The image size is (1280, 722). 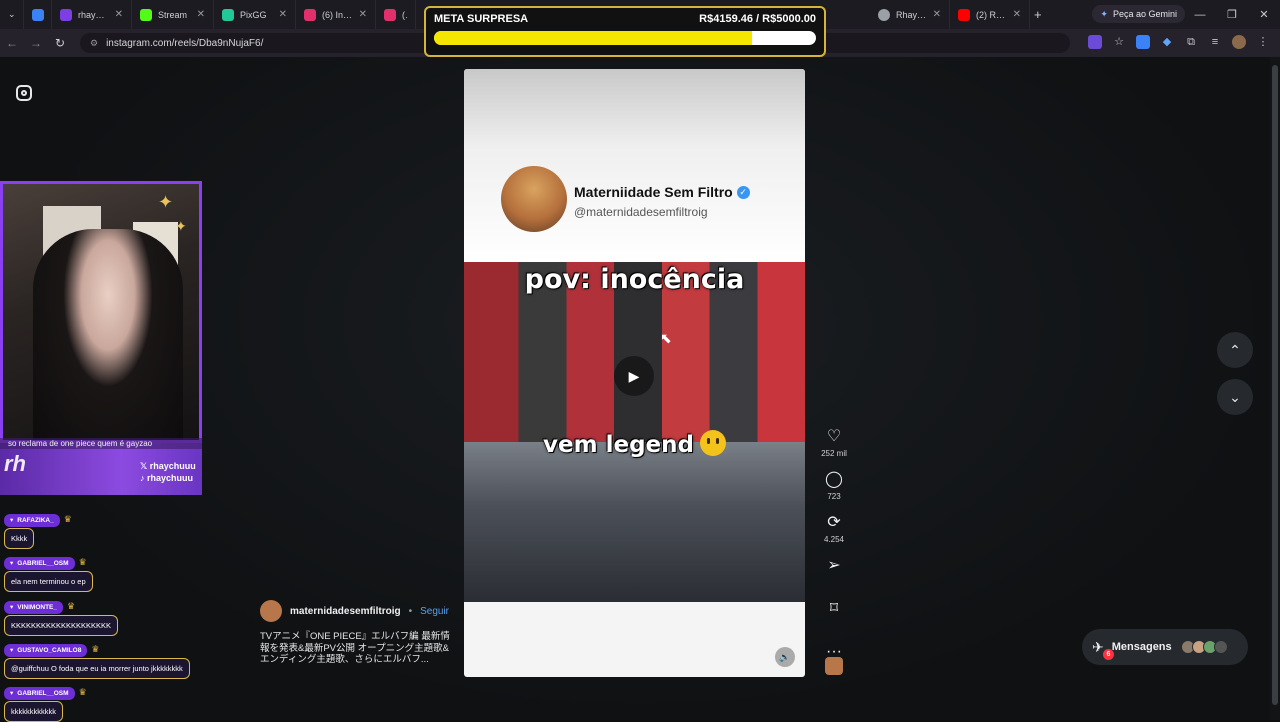 I want to click on tab-3: (6) Instag✕, so click(x=336, y=14).